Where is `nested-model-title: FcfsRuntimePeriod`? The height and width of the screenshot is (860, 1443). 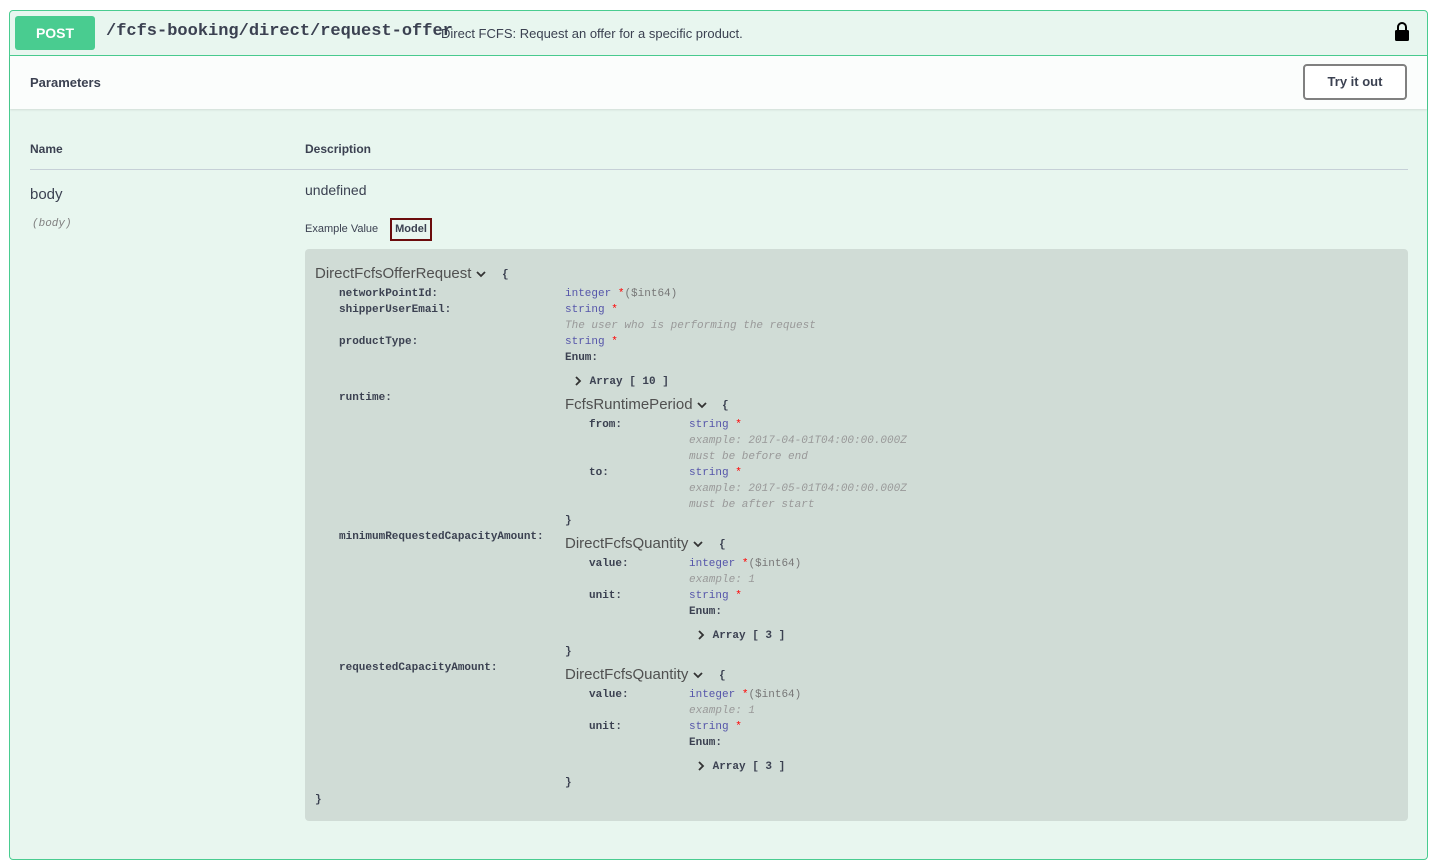
nested-model-title: FcfsRuntimePeriod is located at coordinates (636, 404).